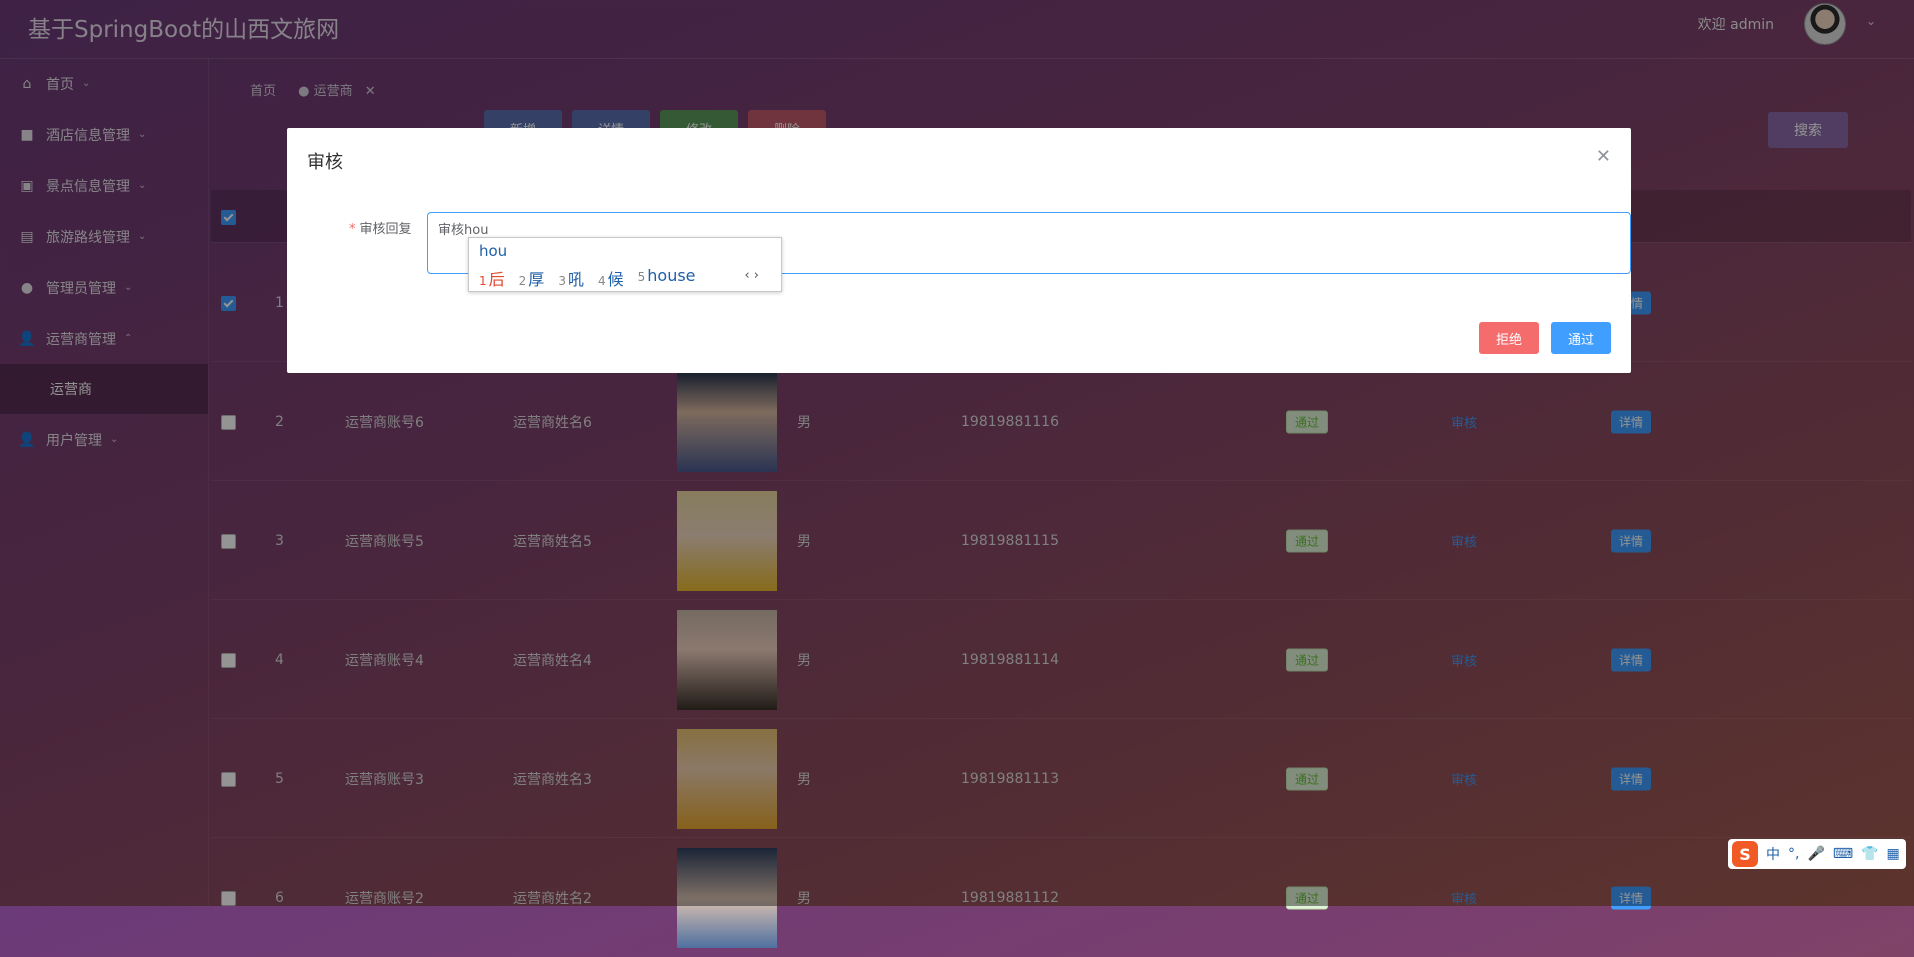 This screenshot has width=1914, height=957. I want to click on candidate-number: 1, so click(483, 281).